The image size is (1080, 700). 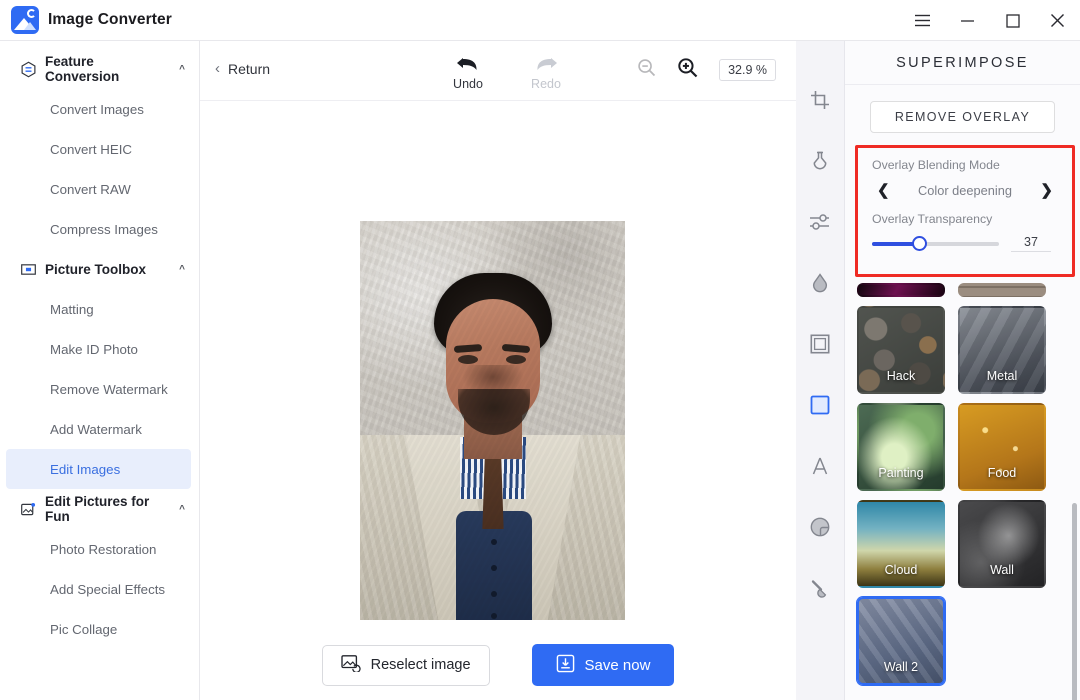 I want to click on reselect-image-button: Reselect image, so click(x=405, y=665).